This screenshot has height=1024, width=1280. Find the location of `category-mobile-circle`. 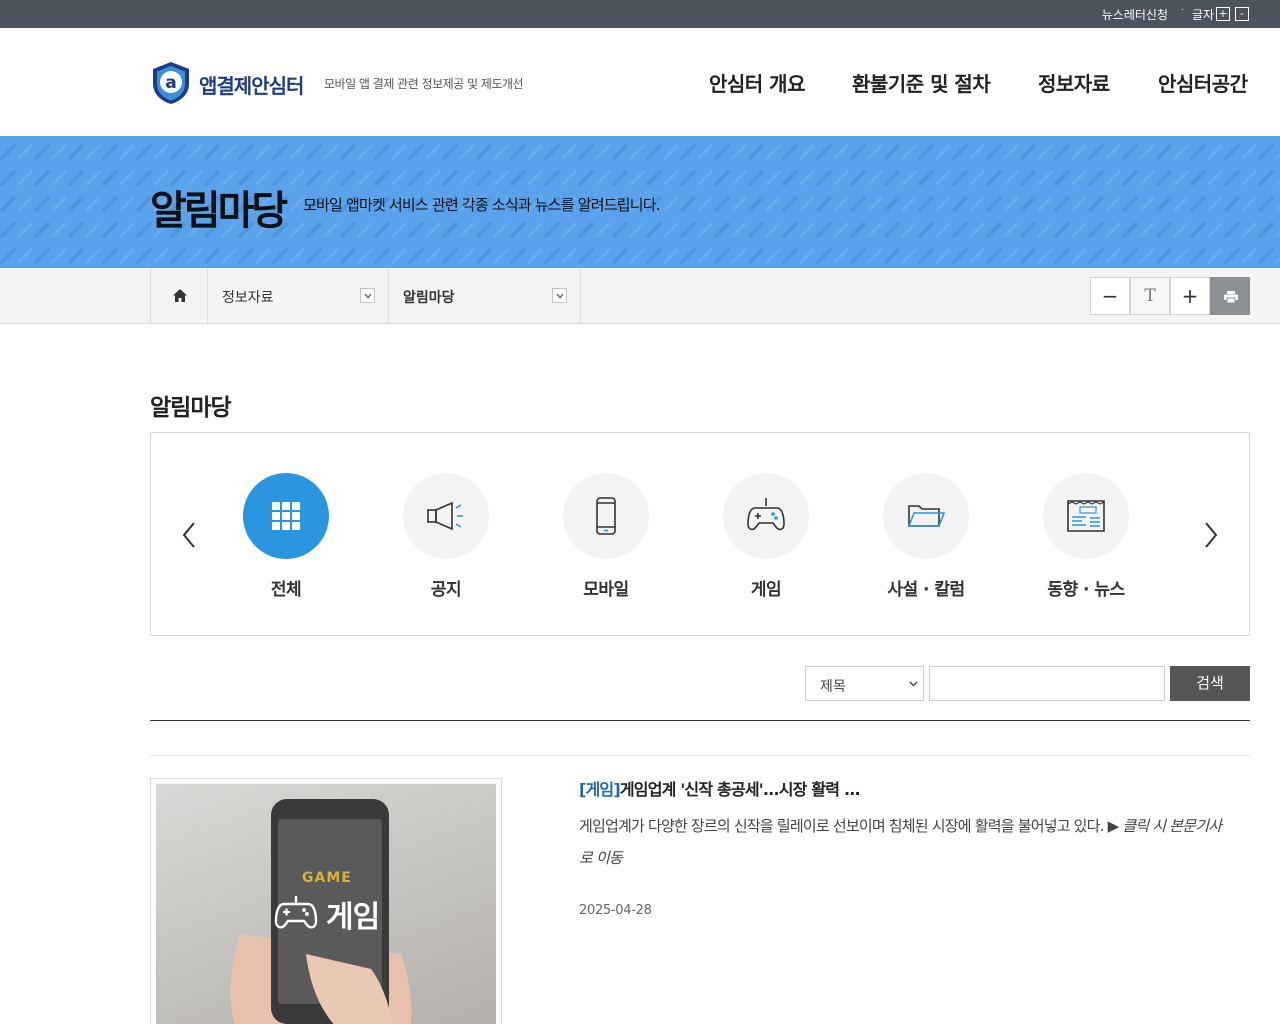

category-mobile-circle is located at coordinates (606, 516).